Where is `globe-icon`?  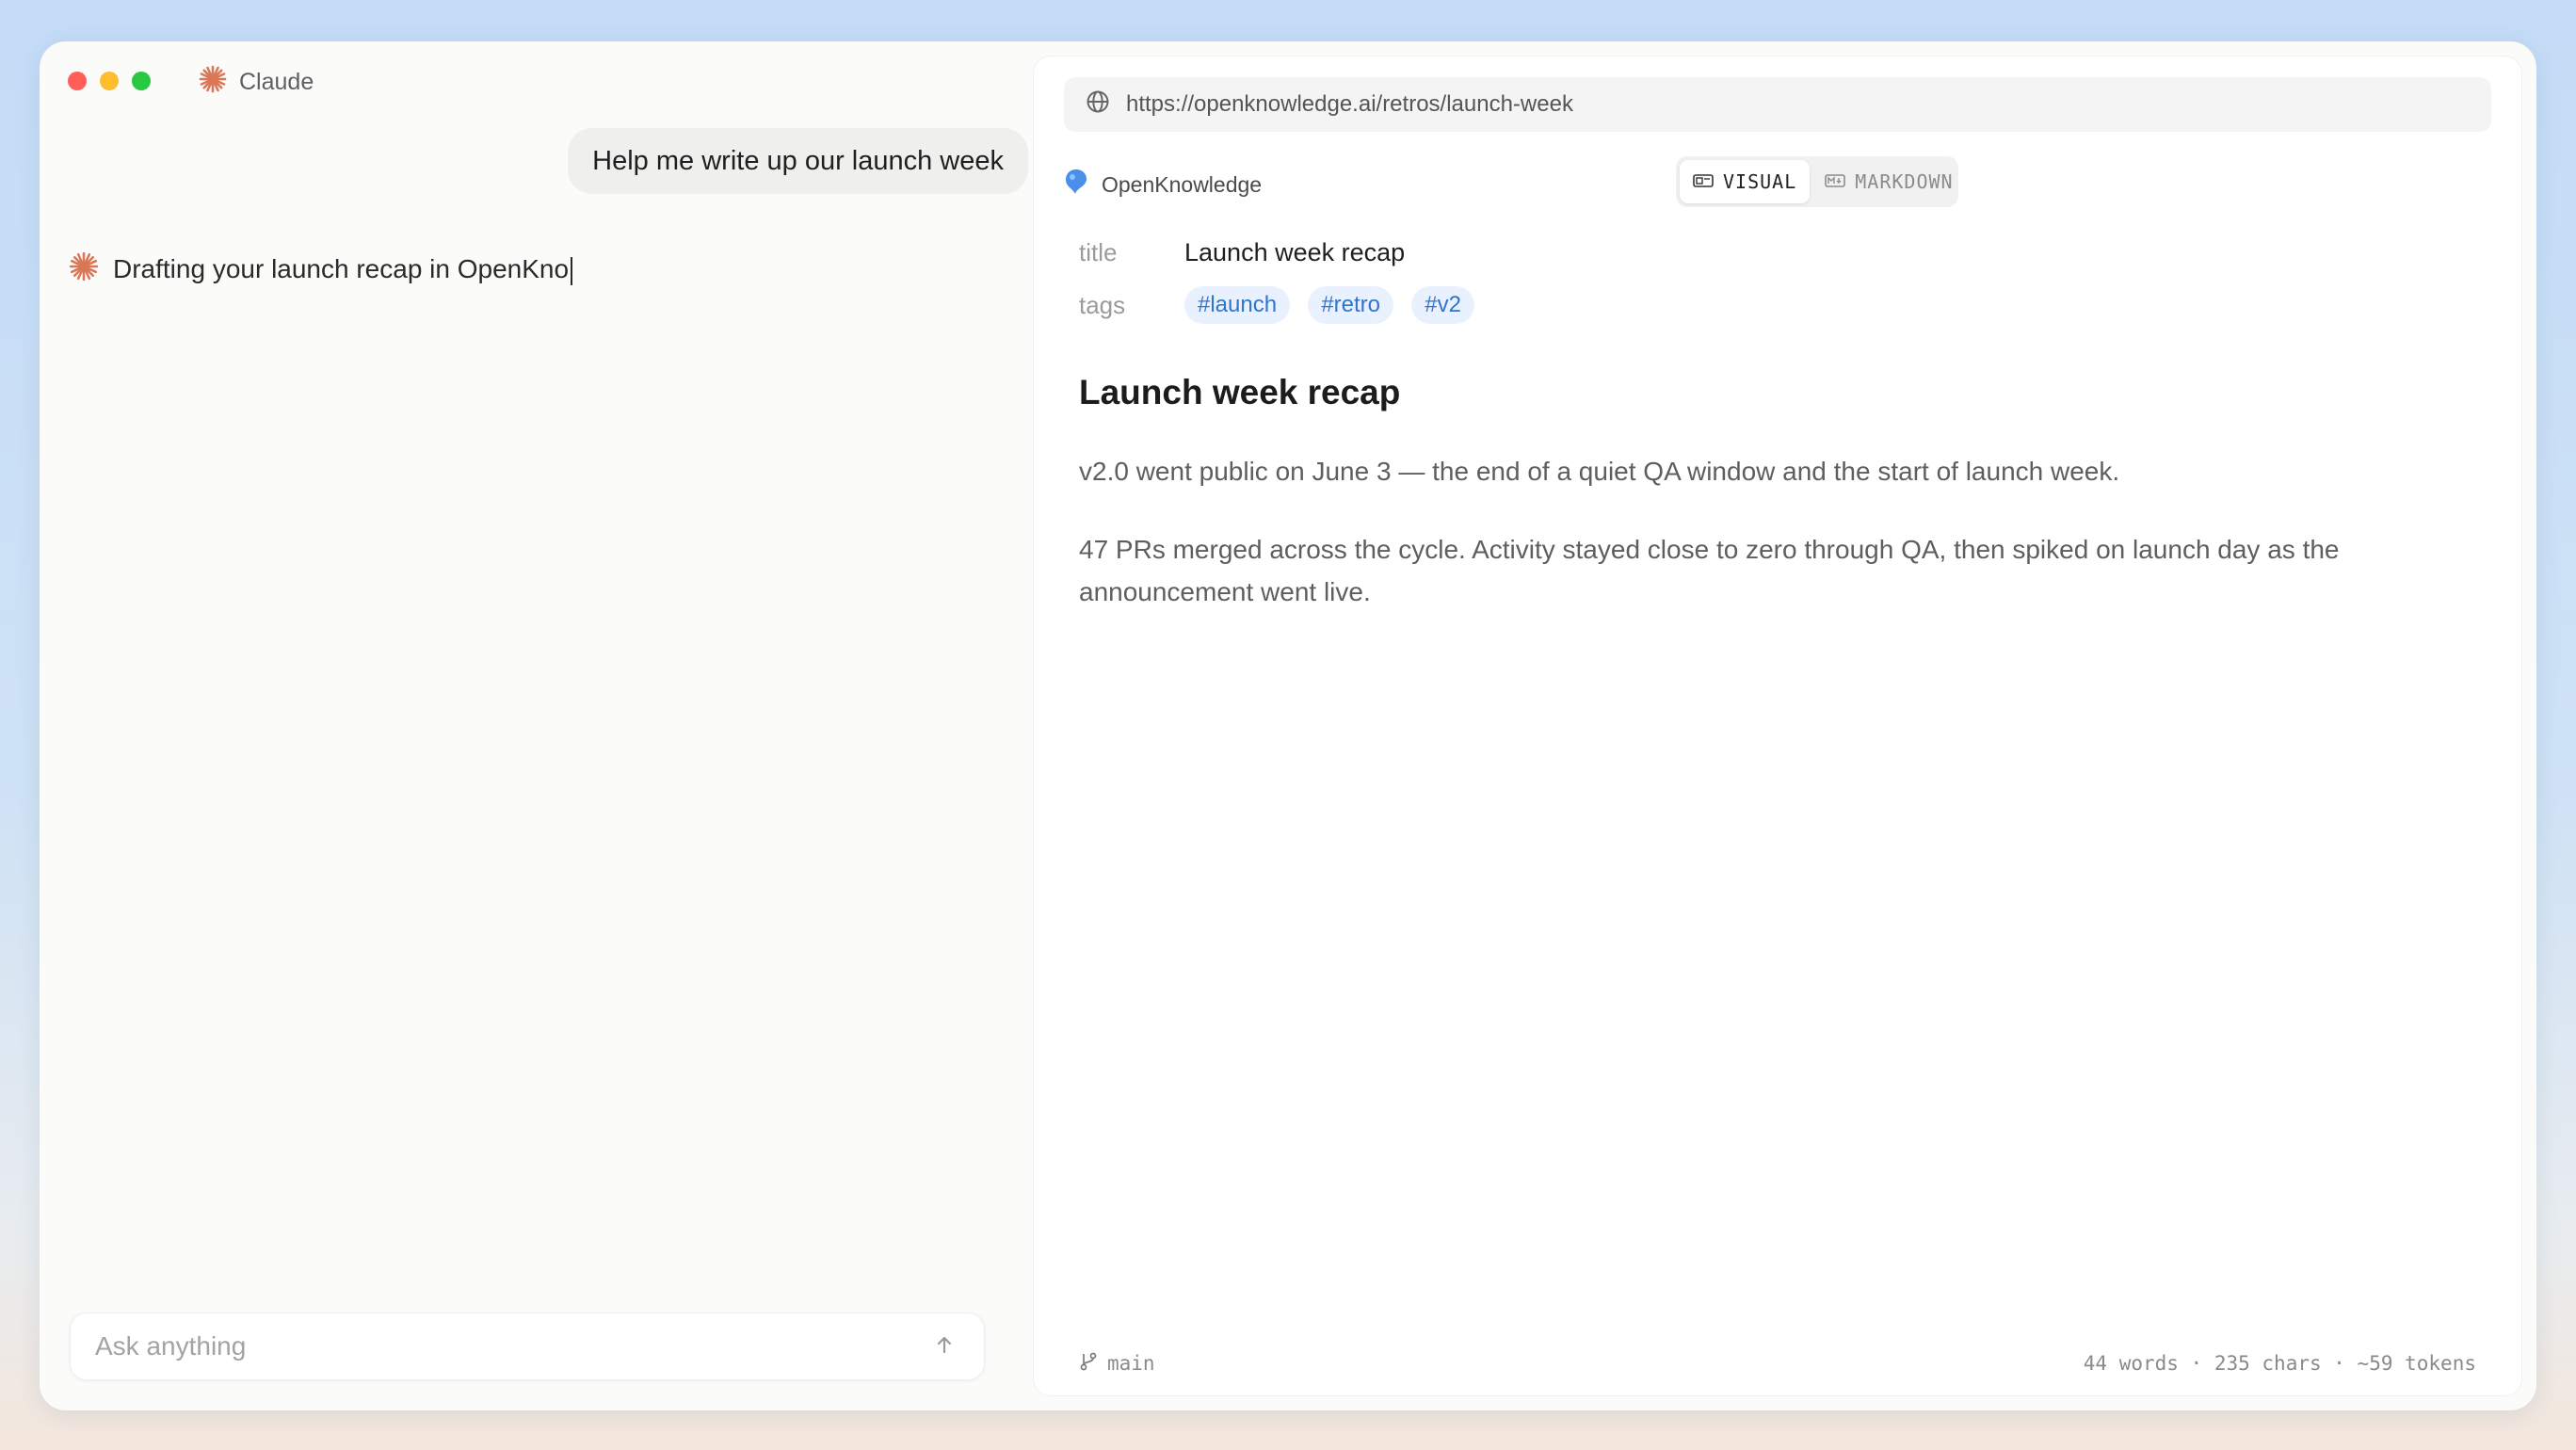 globe-icon is located at coordinates (1098, 105).